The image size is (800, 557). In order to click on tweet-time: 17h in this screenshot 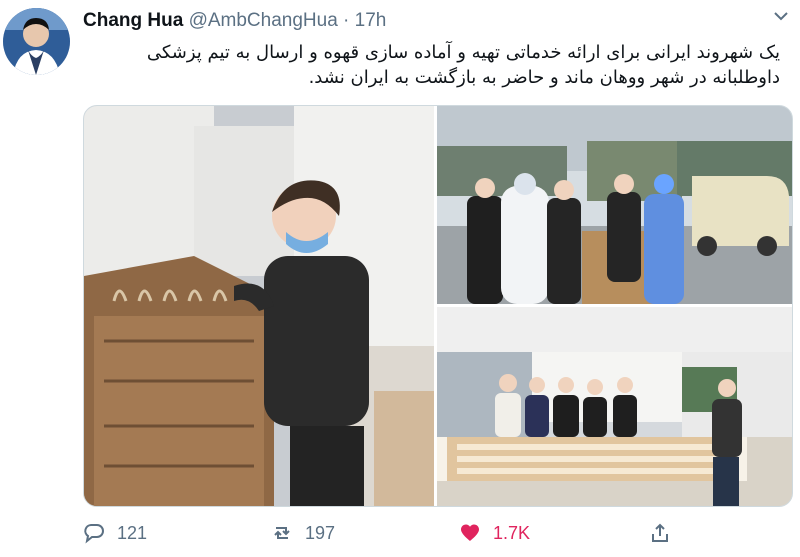, I will do `click(371, 20)`.